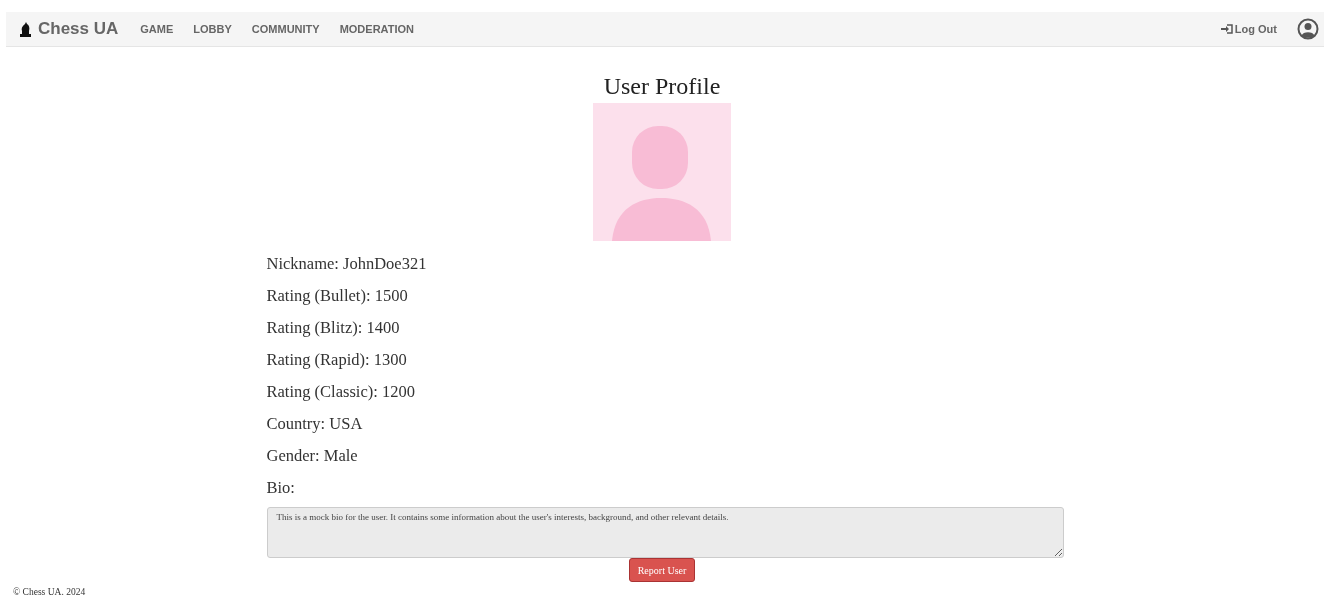 The width and height of the screenshot is (1324, 600). What do you see at coordinates (665, 297) in the screenshot?
I see `profile-field: Rating (Bullet): 1500` at bounding box center [665, 297].